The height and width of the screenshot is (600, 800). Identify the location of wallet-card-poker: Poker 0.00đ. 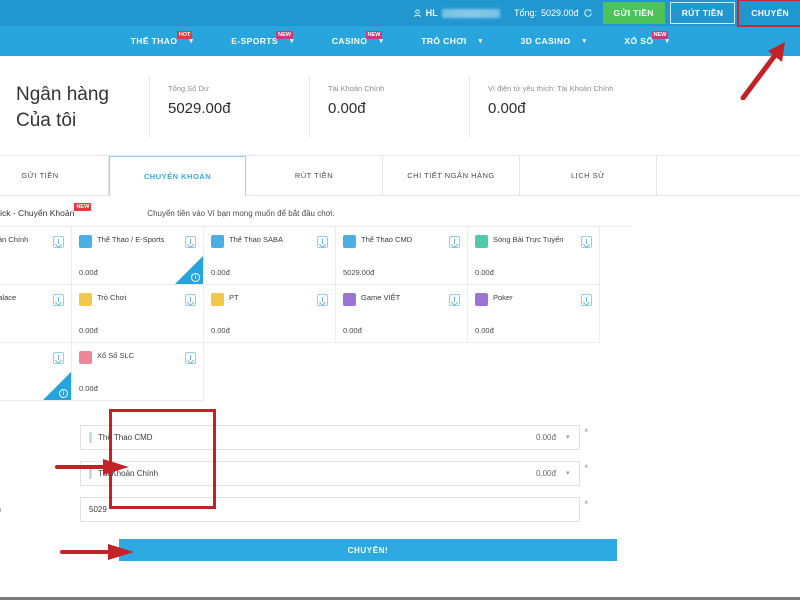
(534, 314).